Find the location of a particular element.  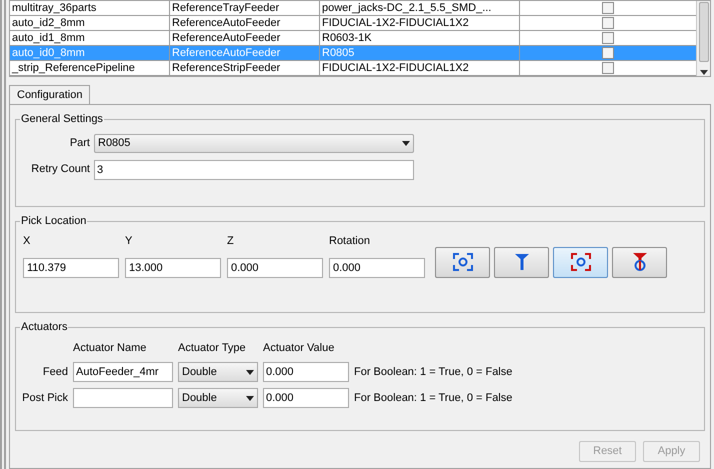

input-field: 3 is located at coordinates (254, 170).